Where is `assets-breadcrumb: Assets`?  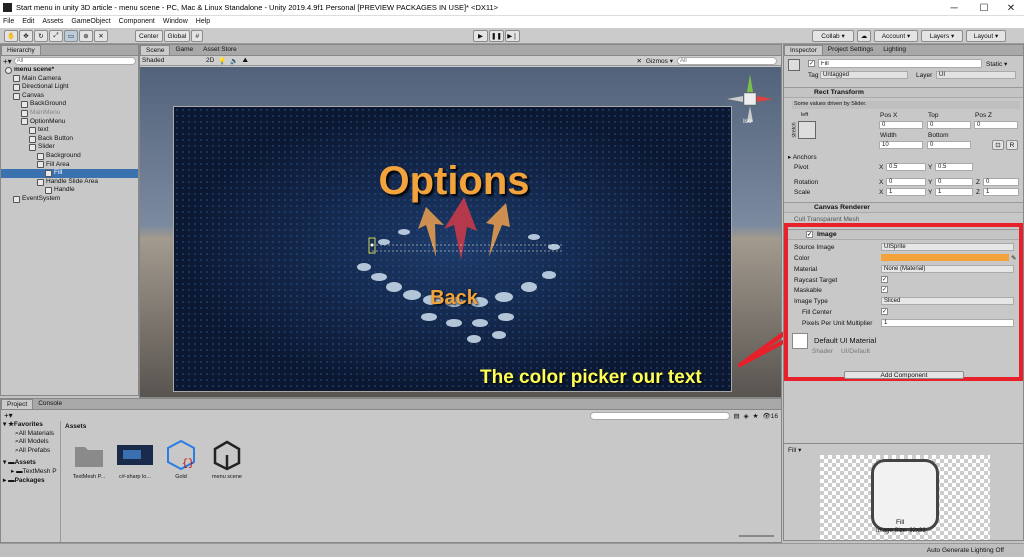
assets-breadcrumb: Assets is located at coordinates (75, 426).